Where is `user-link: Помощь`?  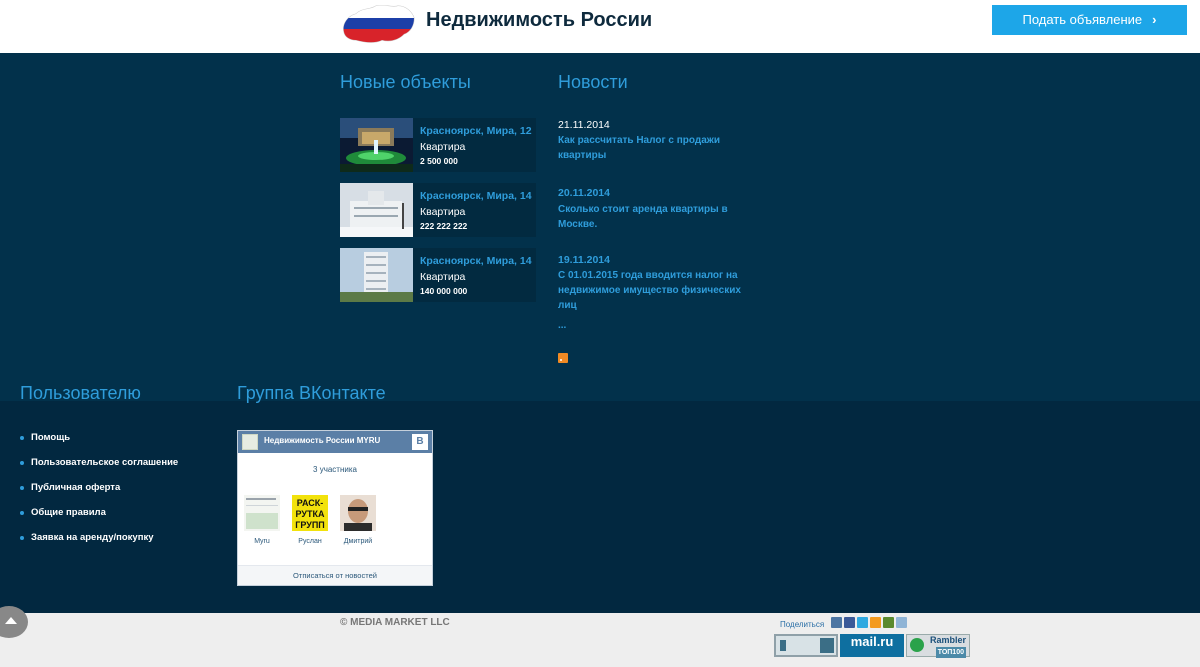
user-link: Помощь is located at coordinates (99, 444).